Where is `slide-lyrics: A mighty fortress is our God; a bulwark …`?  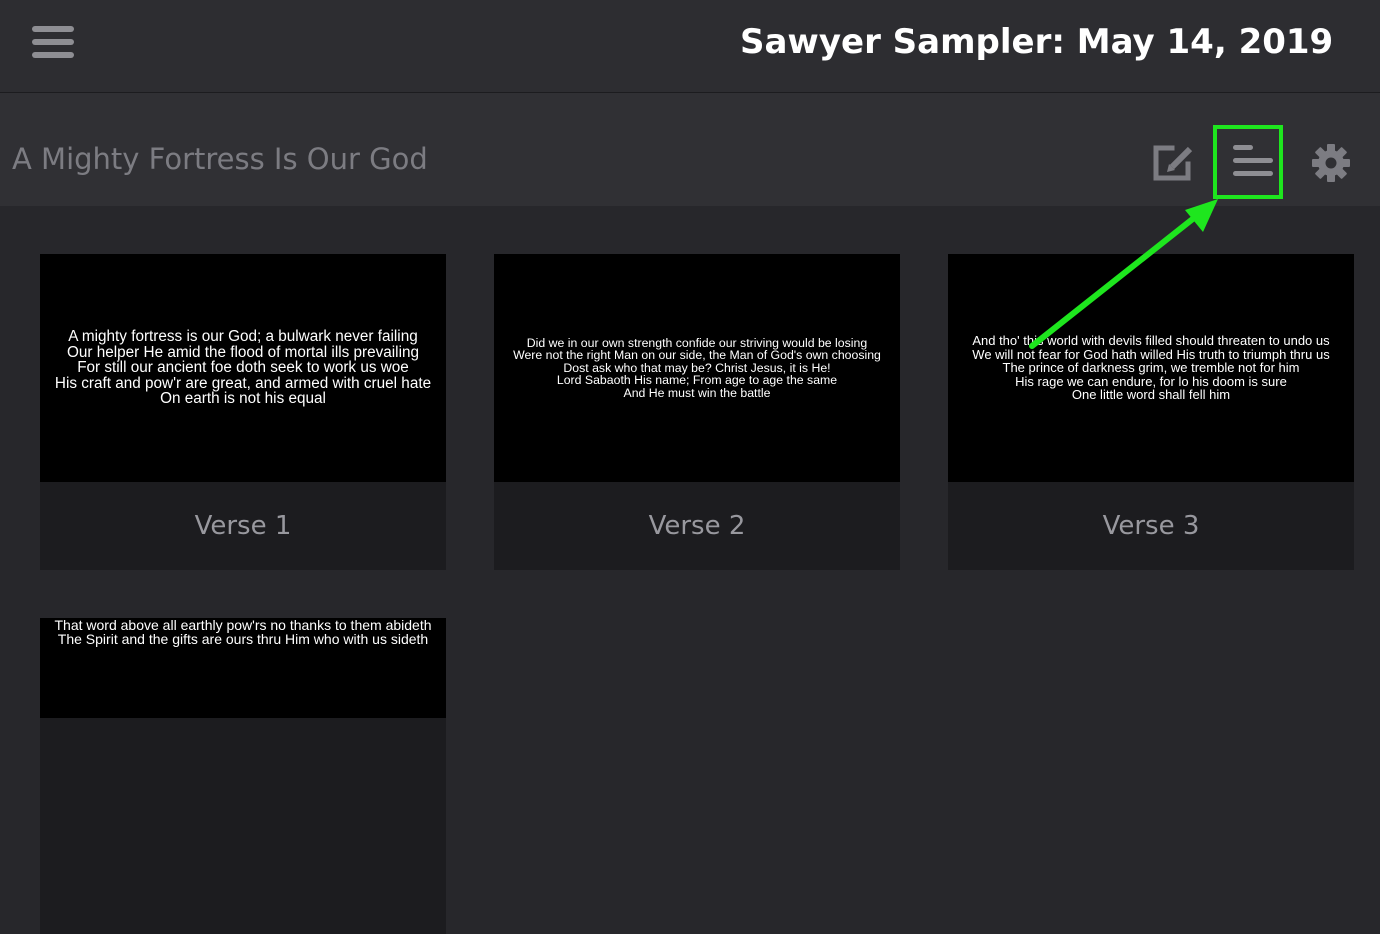
slide-lyrics: A mighty fortress is our God; a bulwark … is located at coordinates (243, 368).